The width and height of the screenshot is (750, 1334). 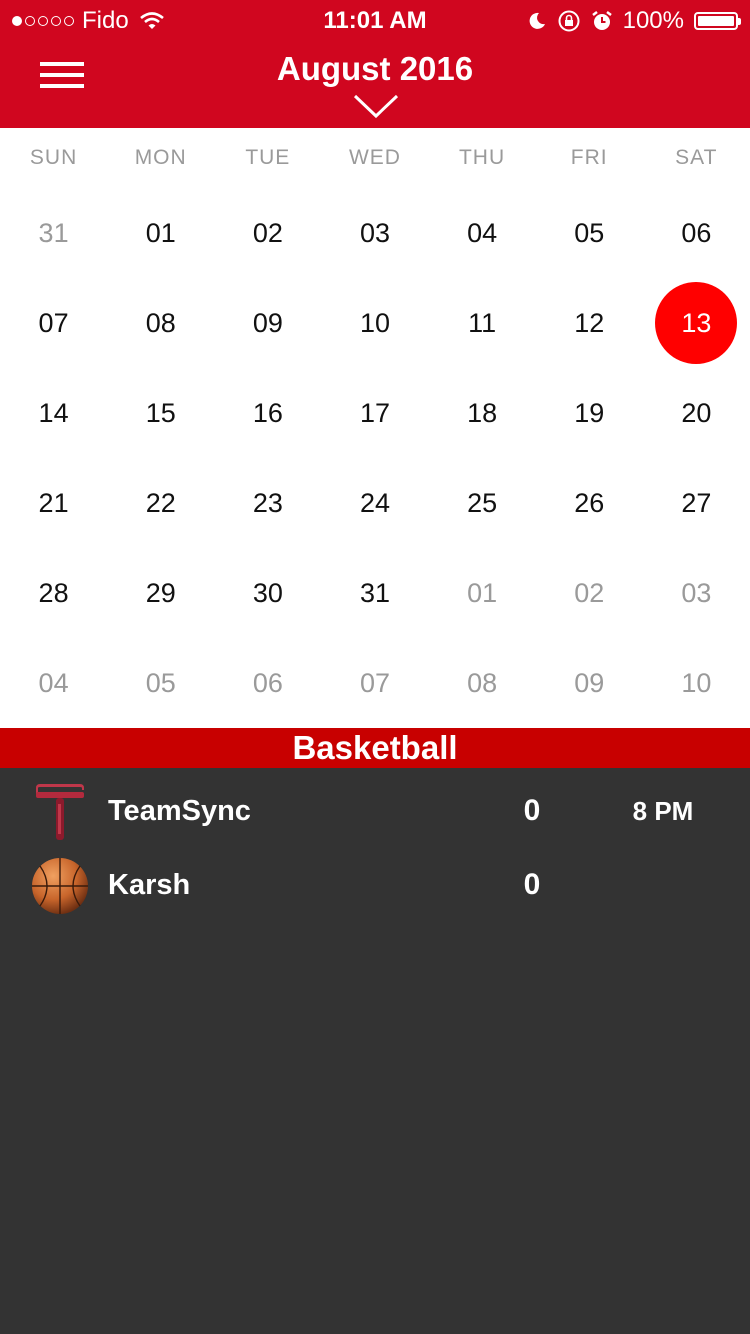 I want to click on calendar-day: 25, so click(x=482, y=503).